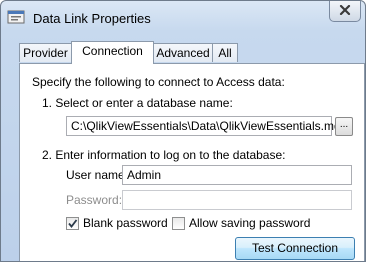 This screenshot has width=366, height=262. Describe the element at coordinates (16, 17) in the screenshot. I see `data-link-icon` at that location.